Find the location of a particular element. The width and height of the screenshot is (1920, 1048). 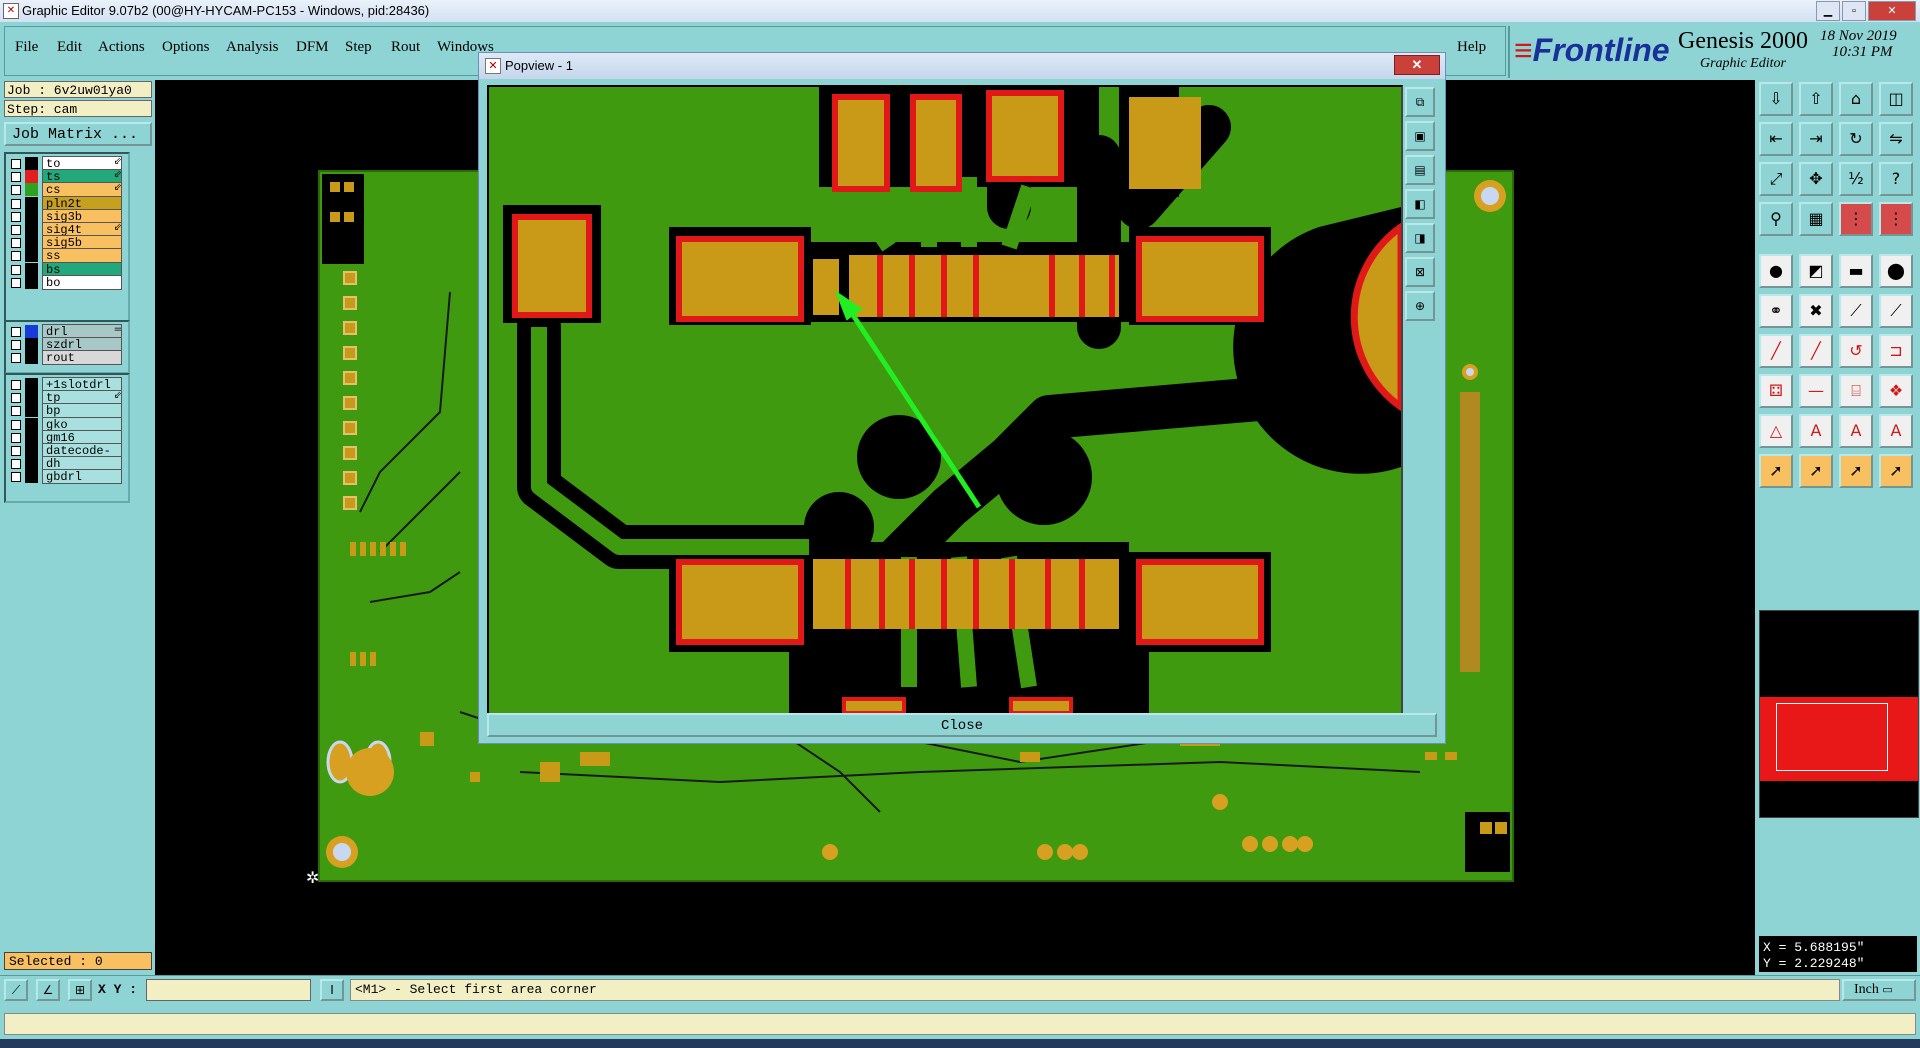

line-pt2-icon: ⟋ is located at coordinates (1896, 311).